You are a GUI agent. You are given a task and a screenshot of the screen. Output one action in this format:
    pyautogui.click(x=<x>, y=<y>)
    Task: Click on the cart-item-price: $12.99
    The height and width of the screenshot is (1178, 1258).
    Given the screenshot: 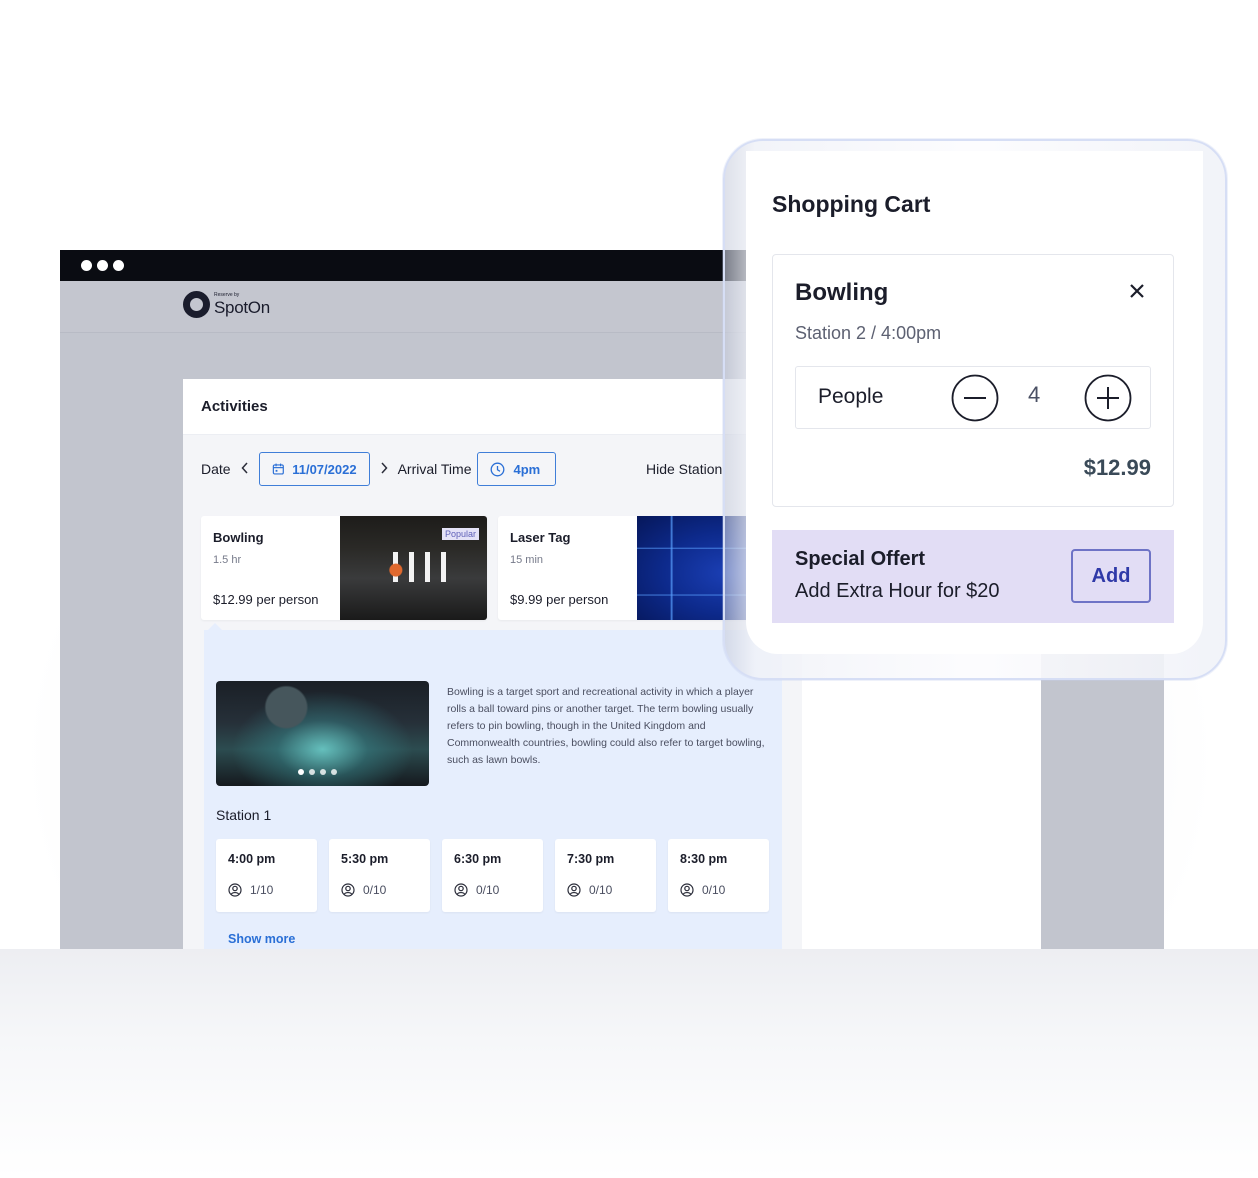 What is the action you would take?
    pyautogui.click(x=1117, y=467)
    